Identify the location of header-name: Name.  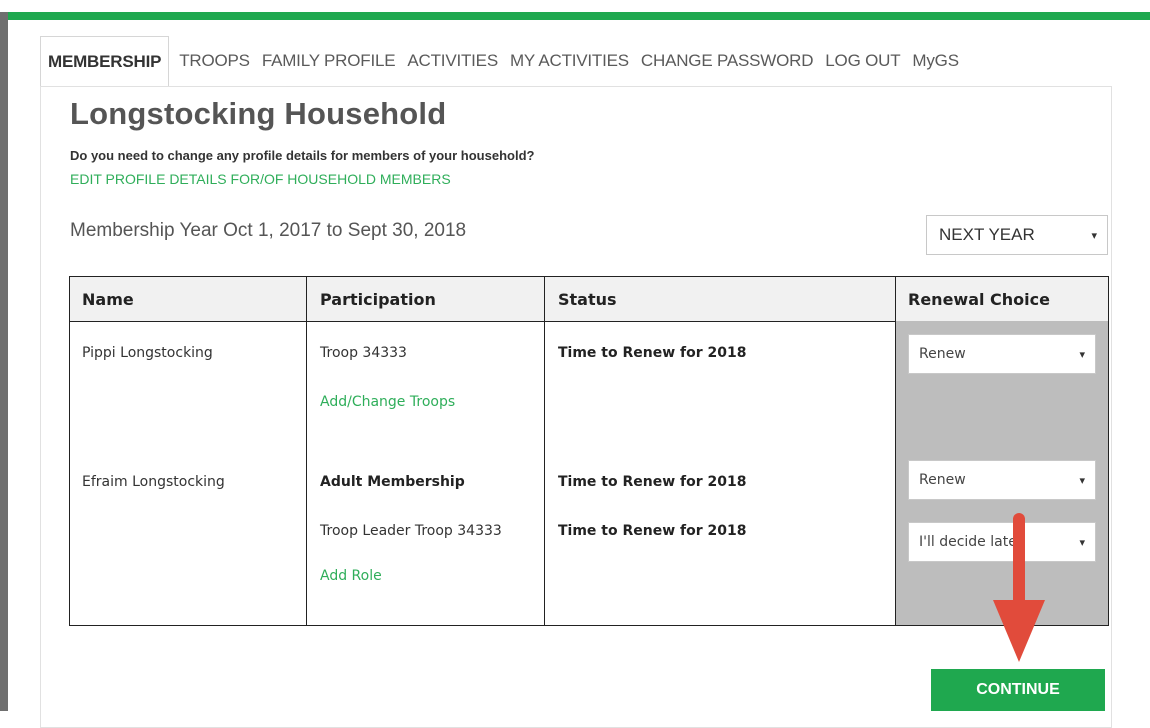
(108, 299).